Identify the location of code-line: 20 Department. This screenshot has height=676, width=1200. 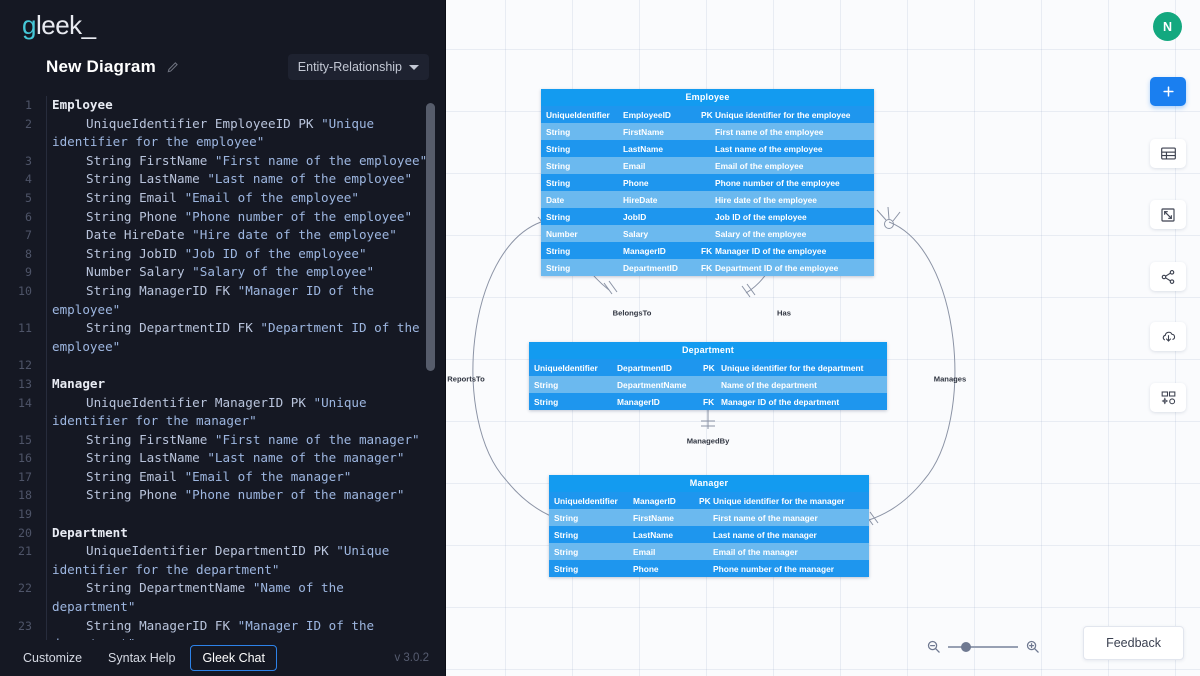
(222, 533).